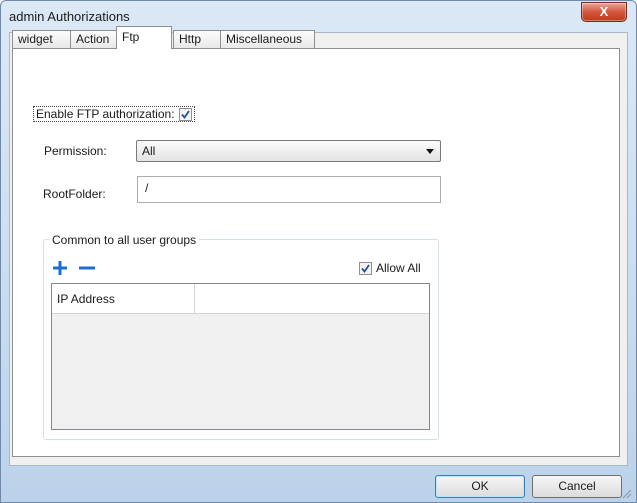 The image size is (637, 503). I want to click on plus-icon, so click(60, 268).